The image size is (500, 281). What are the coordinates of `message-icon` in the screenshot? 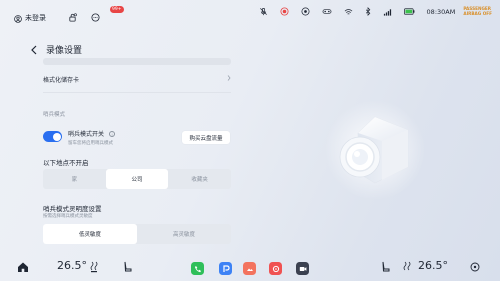 It's located at (95, 17).